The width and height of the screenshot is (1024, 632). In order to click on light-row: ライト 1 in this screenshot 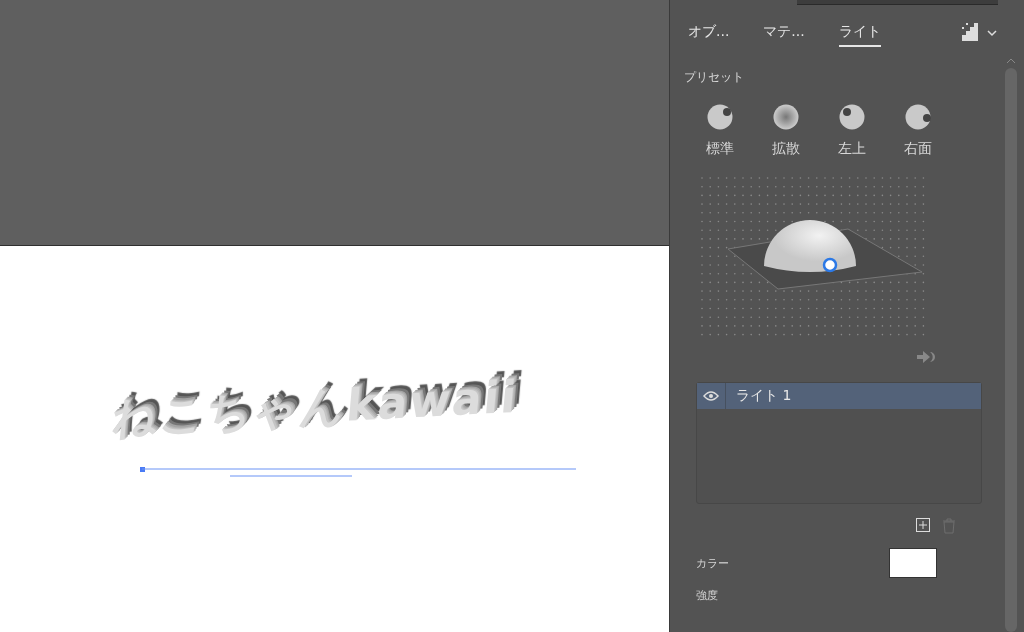, I will do `click(839, 396)`.